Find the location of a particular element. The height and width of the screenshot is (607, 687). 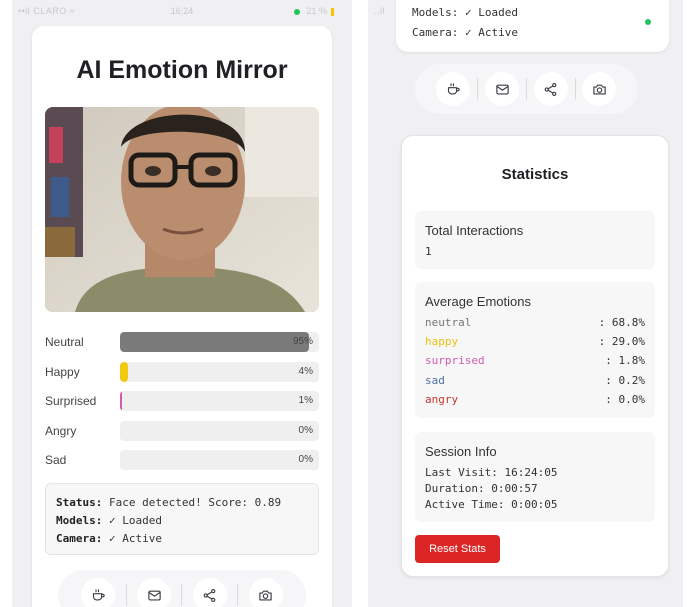

carrier-label: ..ll is located at coordinates (379, 11).